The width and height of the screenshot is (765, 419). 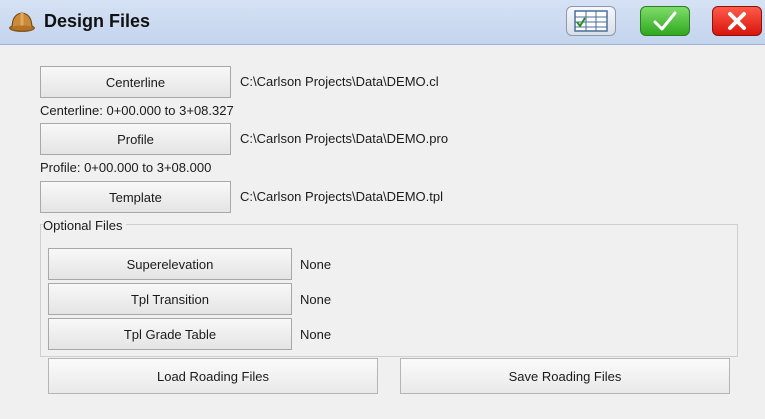 I want to click on title-bar: Design Files, so click(x=382, y=22).